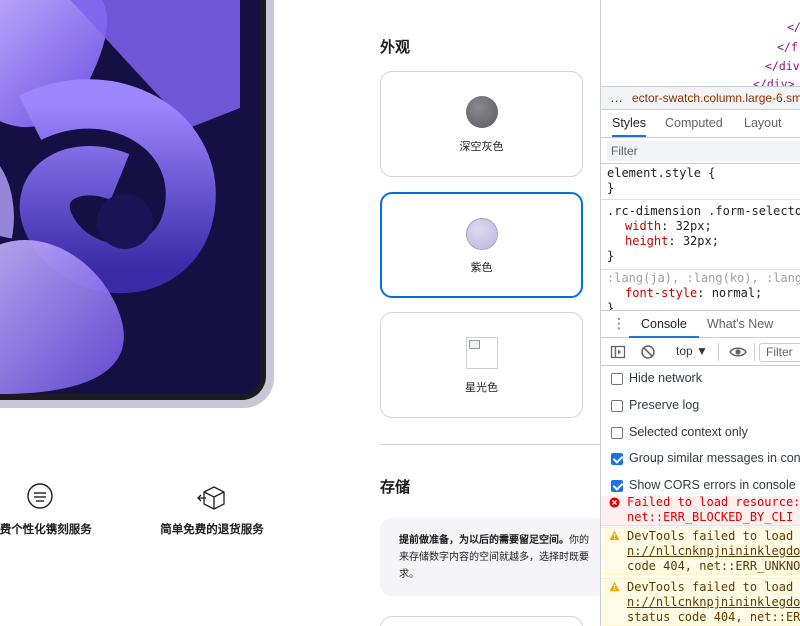 The image size is (800, 626). I want to click on style-rule-element: element.style { }, so click(700, 183).